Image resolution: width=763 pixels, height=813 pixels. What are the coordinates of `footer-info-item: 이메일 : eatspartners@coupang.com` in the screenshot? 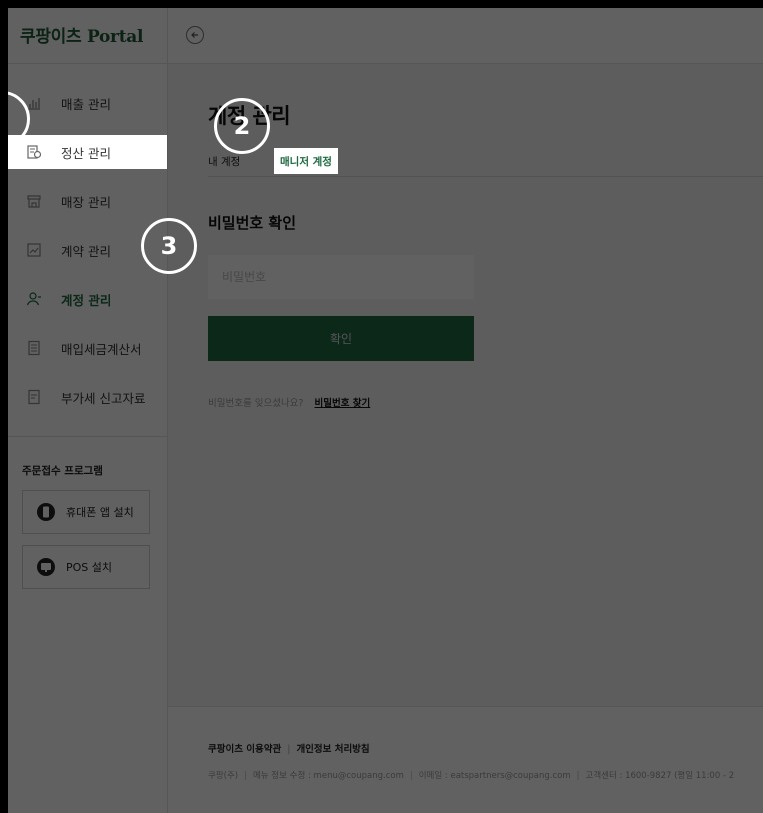 It's located at (494, 776).